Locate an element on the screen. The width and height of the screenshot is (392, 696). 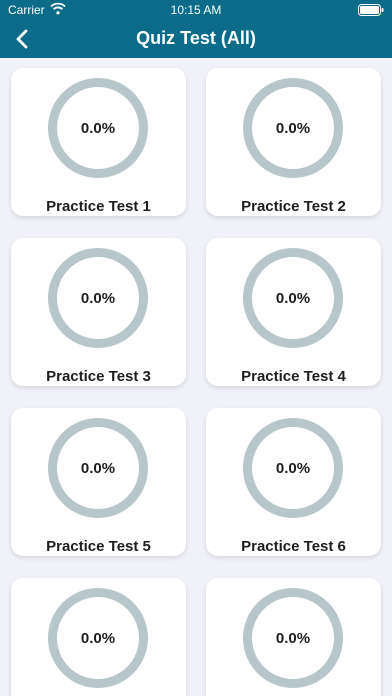
test-title: Practice Test 3 is located at coordinates (98, 376).